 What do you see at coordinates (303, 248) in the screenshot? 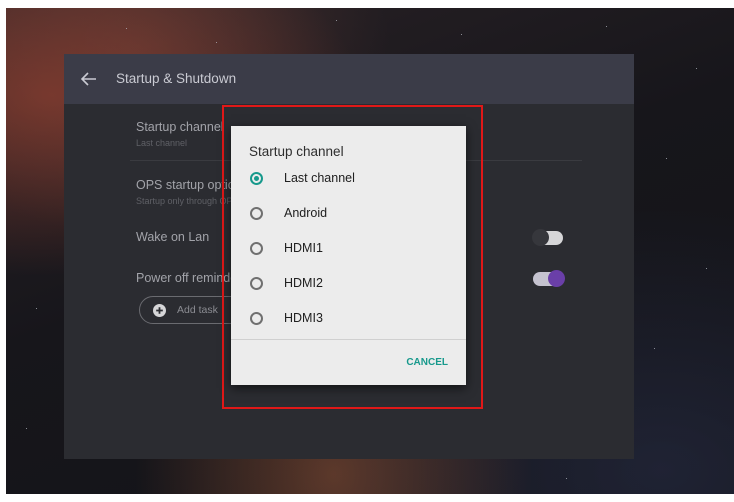
I see `option-label: HDMI1` at bounding box center [303, 248].